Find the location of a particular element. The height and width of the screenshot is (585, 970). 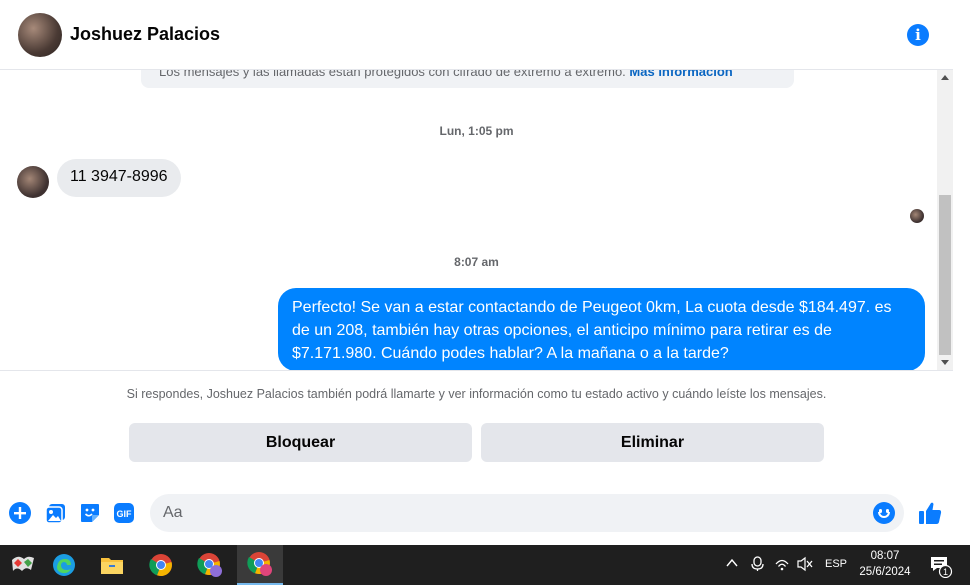

scroll-up-arrow is located at coordinates (945, 77).